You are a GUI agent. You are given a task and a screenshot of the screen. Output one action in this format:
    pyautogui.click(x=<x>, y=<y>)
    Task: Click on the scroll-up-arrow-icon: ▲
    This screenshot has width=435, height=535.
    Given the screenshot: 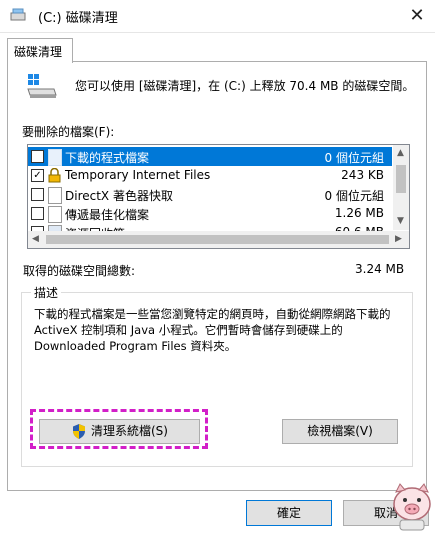 What is the action you would take?
    pyautogui.click(x=400, y=153)
    